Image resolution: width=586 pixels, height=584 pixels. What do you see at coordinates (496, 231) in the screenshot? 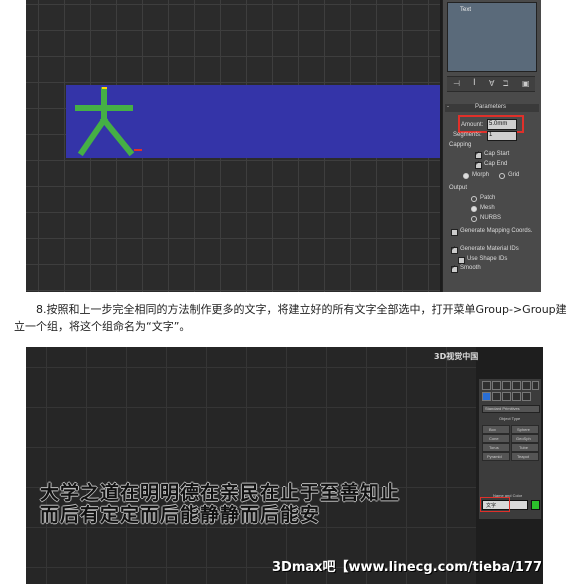
I see `gen-mapping-label: Generate Mapping Coords.` at bounding box center [496, 231].